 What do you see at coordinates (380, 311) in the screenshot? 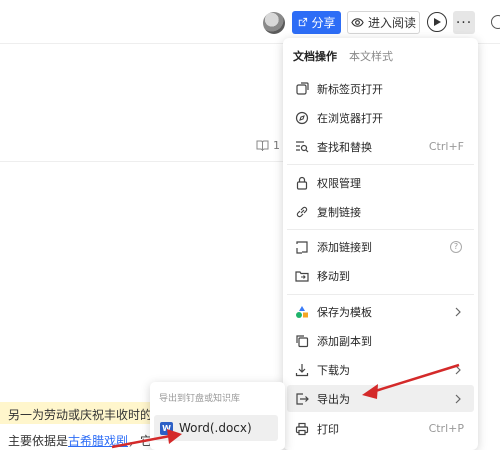
I see `menu-item-save-template: 保存为模板` at bounding box center [380, 311].